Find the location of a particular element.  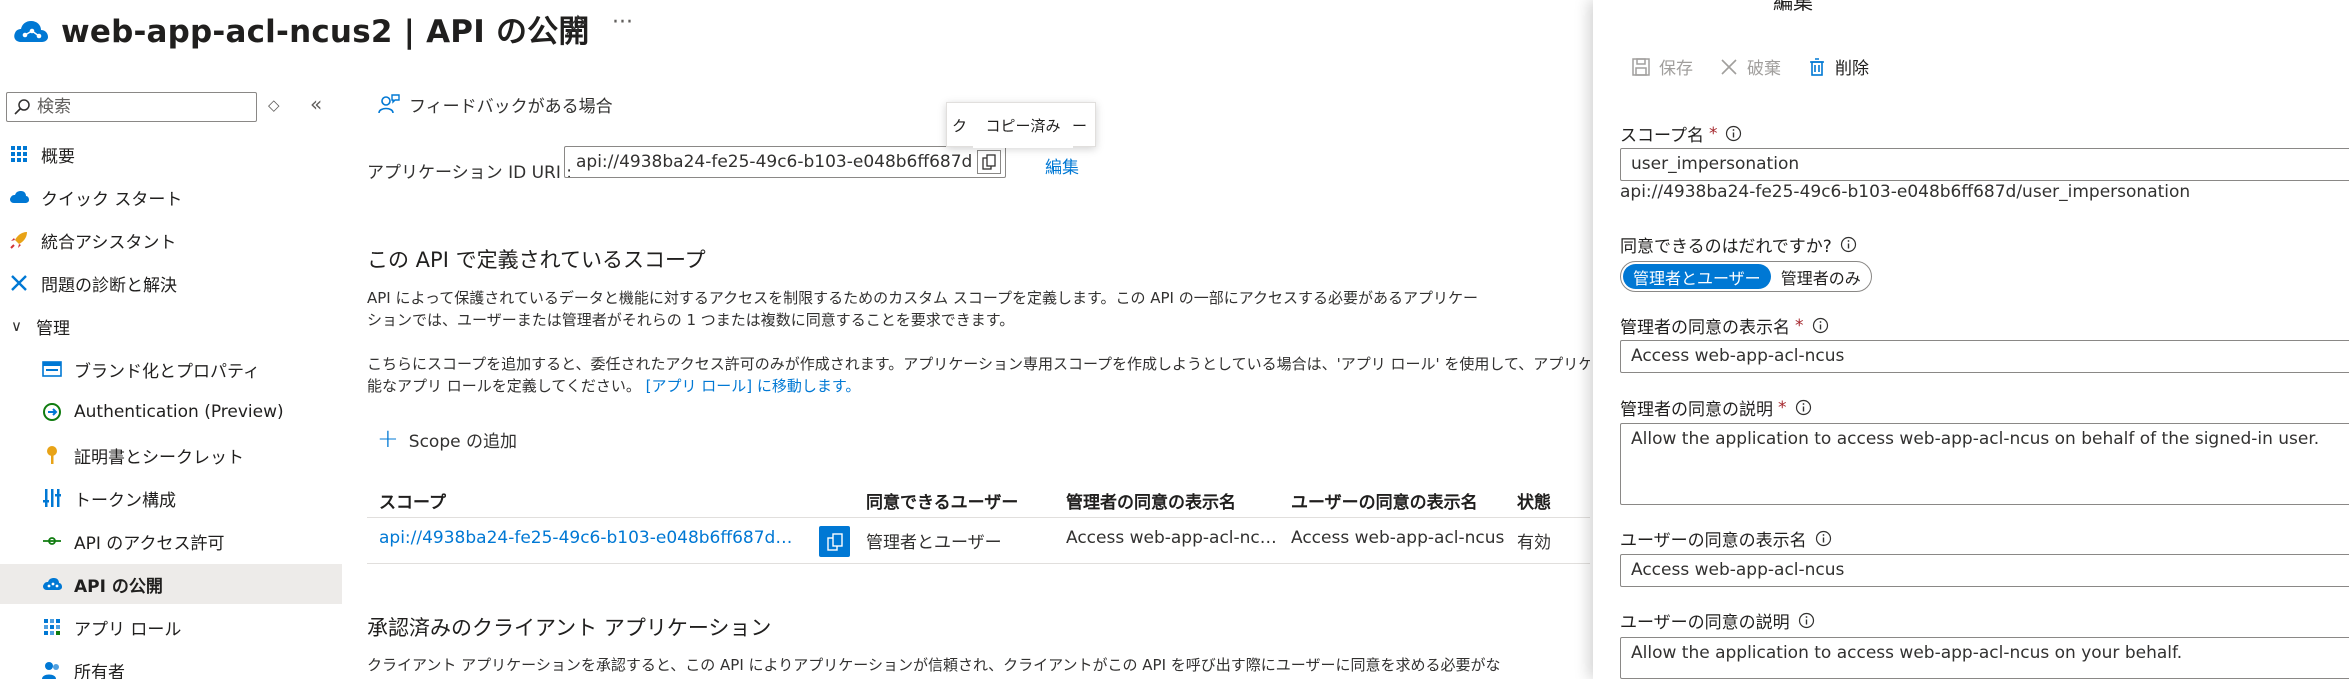

admin-desc-label: 管理者の同意の説明 * is located at coordinates (1716, 407).